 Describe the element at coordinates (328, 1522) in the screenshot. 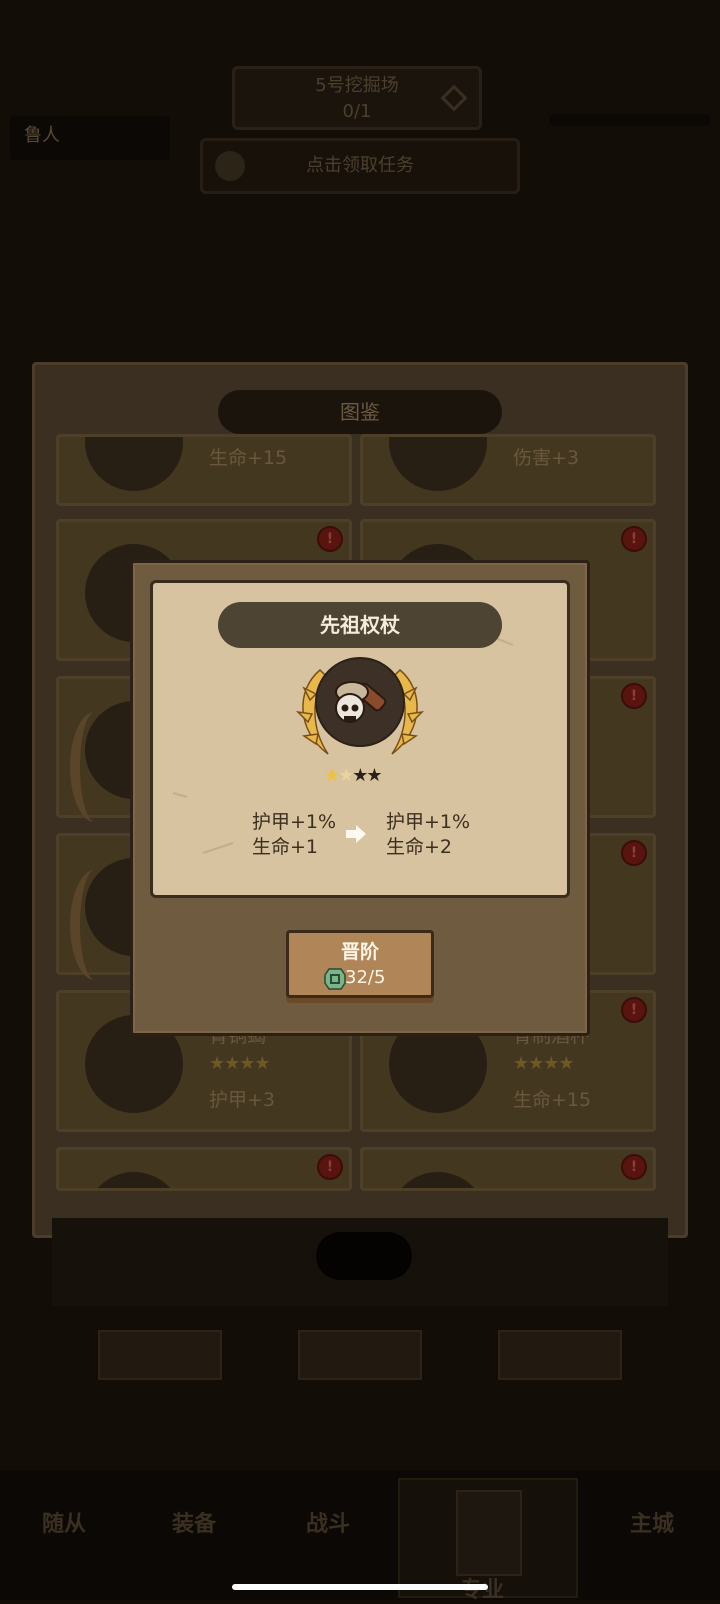

I see `nav-battle: 战斗` at that location.